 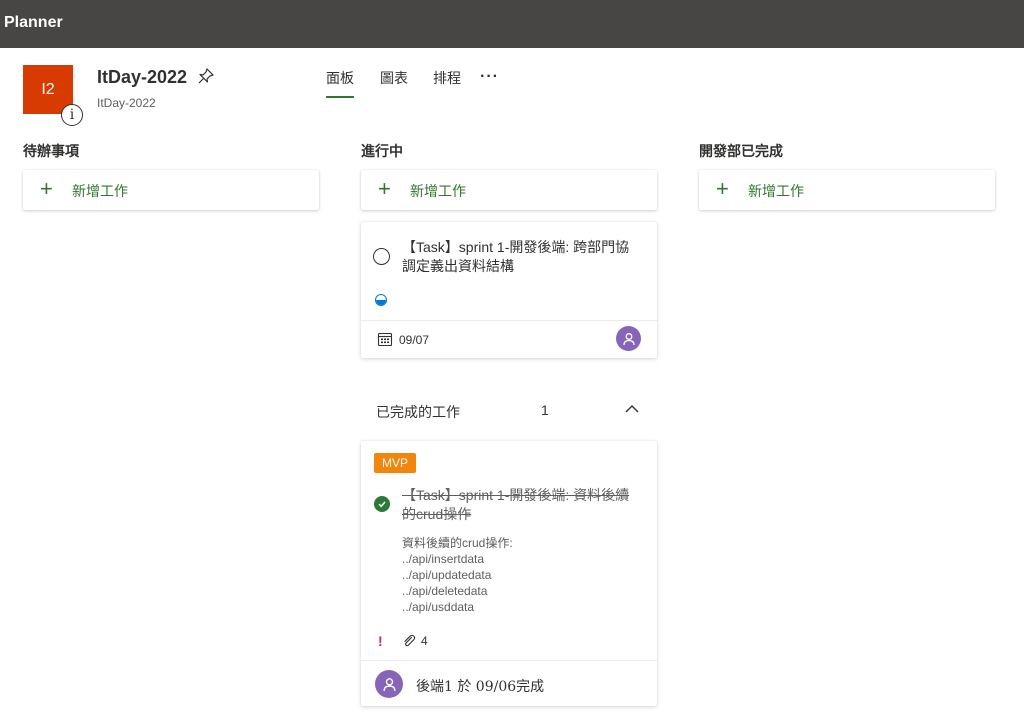 What do you see at coordinates (632, 409) in the screenshot?
I see `chevron-up-icon` at bounding box center [632, 409].